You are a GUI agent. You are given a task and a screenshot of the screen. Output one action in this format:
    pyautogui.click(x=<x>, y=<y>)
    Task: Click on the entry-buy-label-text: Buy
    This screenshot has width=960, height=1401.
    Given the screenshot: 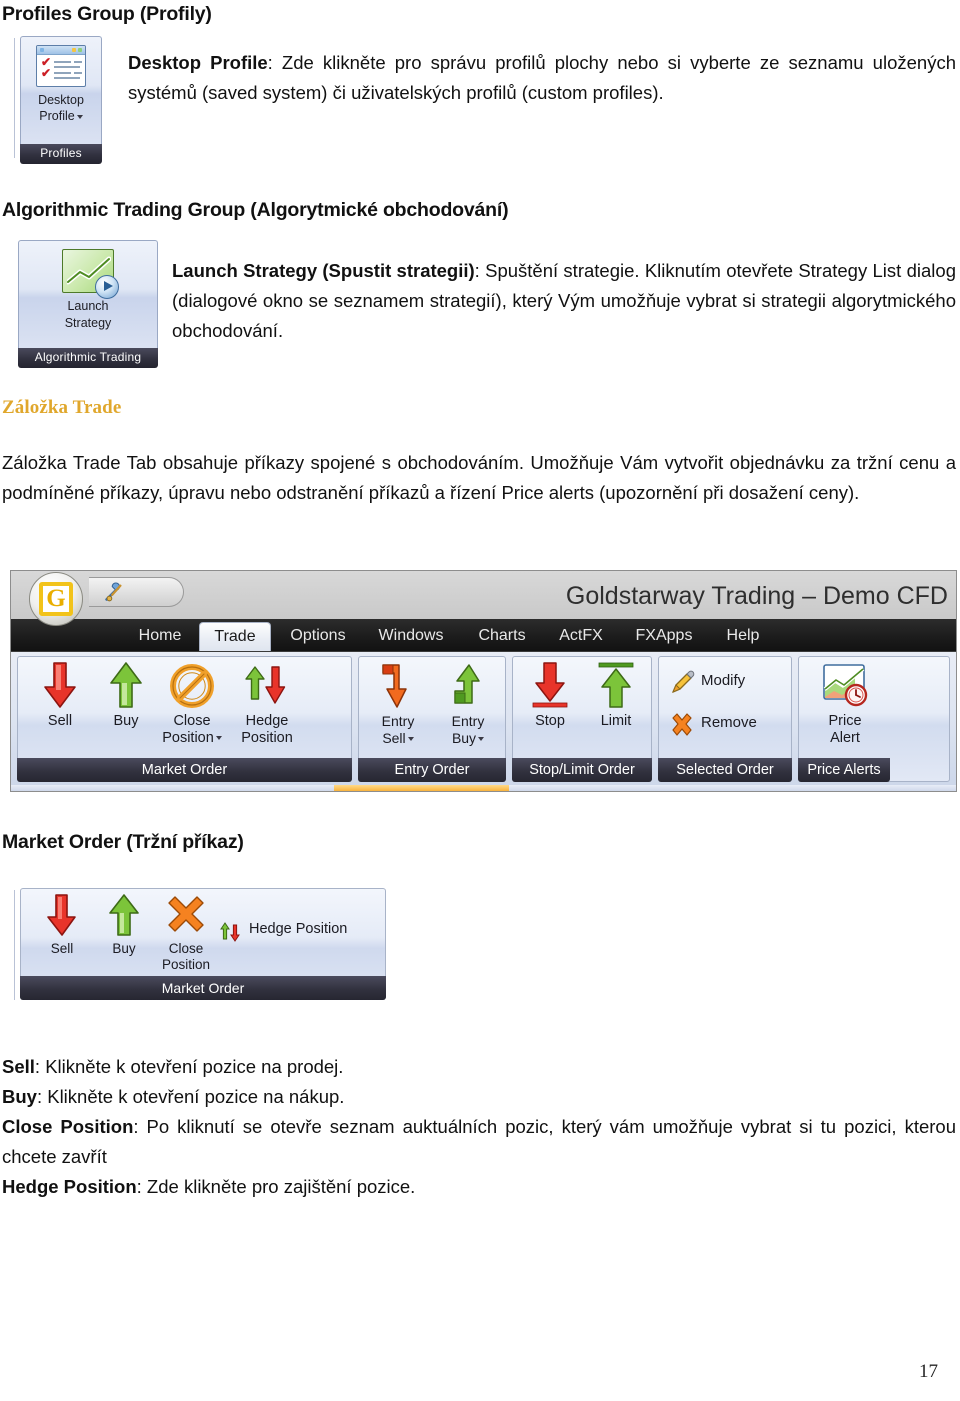 What is the action you would take?
    pyautogui.click(x=464, y=738)
    